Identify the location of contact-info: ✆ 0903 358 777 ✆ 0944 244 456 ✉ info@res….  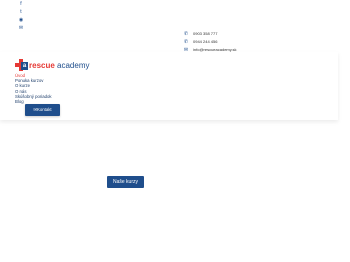
(210, 42).